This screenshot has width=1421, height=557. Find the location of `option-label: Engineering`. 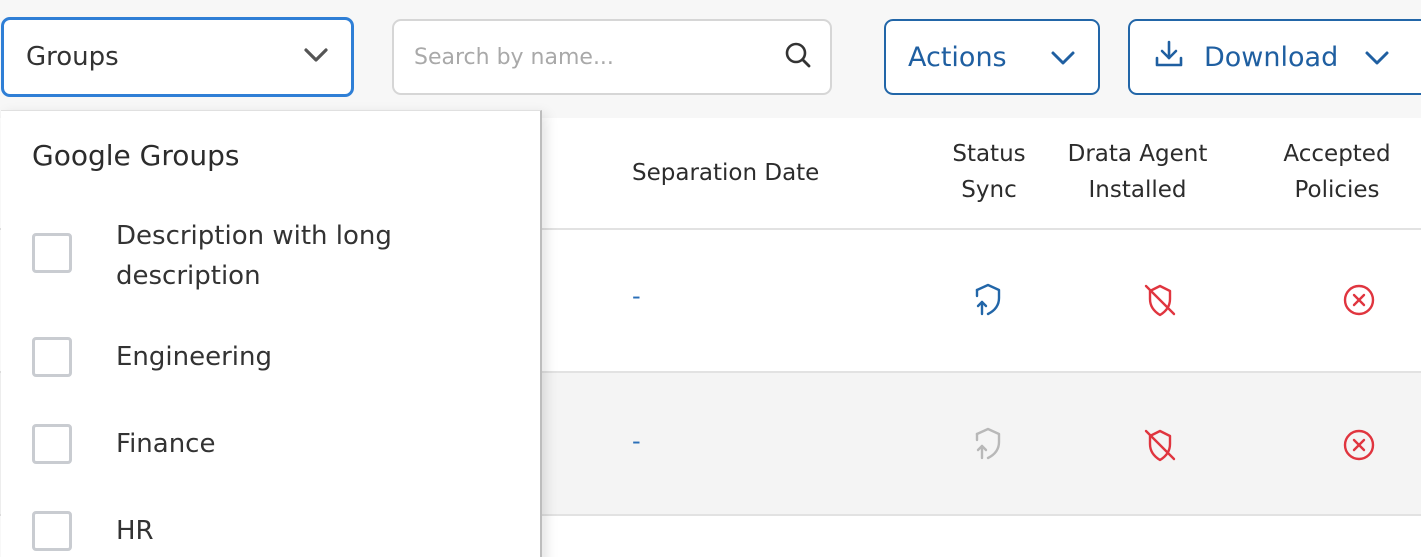

option-label: Engineering is located at coordinates (194, 357).